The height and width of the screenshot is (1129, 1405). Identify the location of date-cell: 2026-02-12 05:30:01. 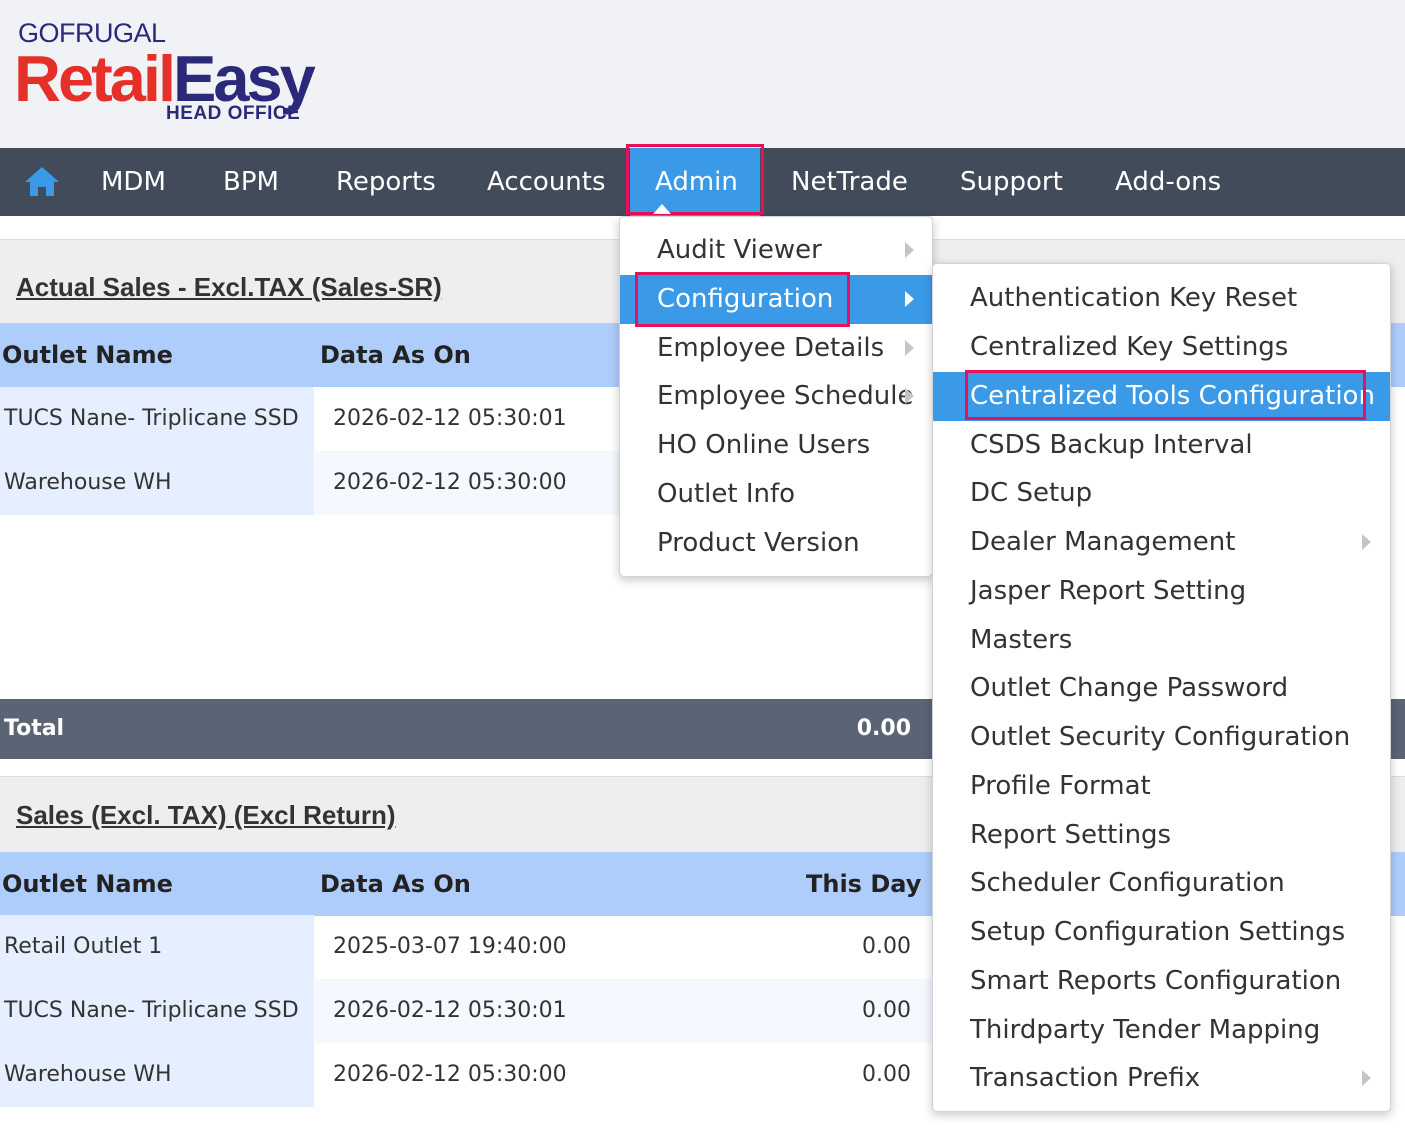
(624, 1011).